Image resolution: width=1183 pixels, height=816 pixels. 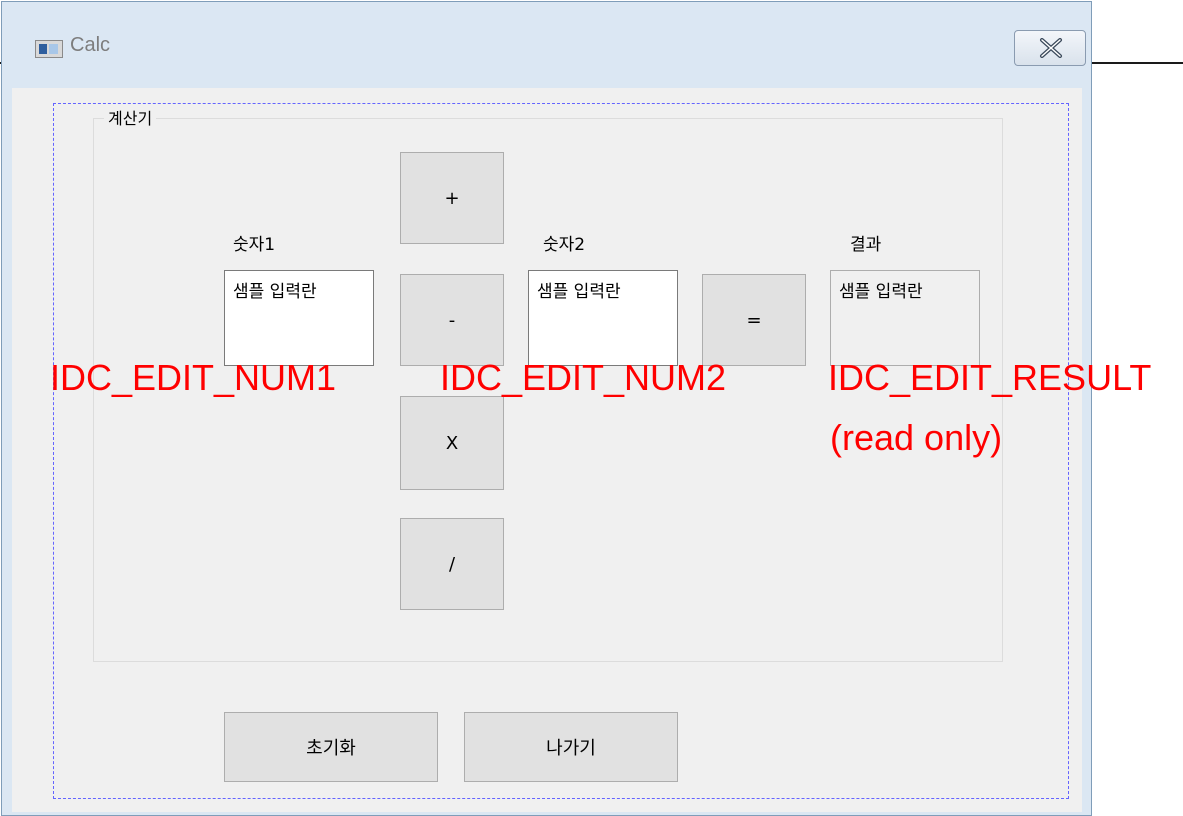 I want to click on annotation-num1: IDC_EDIT_NUM1, so click(x=193, y=377).